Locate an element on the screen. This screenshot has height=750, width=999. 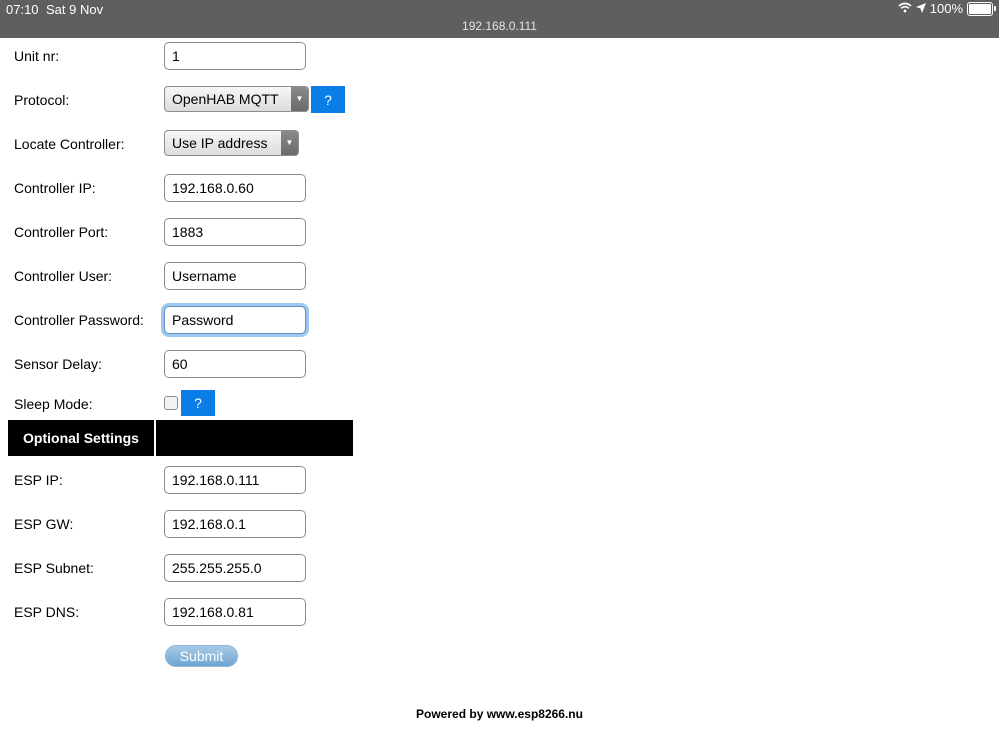
header-empty-cell is located at coordinates (254, 438).